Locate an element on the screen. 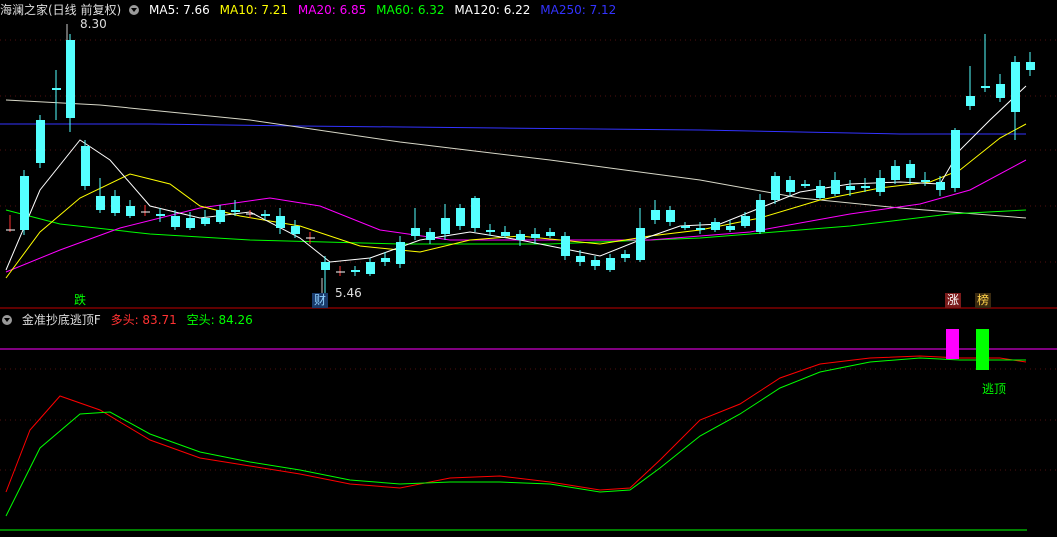  die-tag: 跌 is located at coordinates (80, 300).